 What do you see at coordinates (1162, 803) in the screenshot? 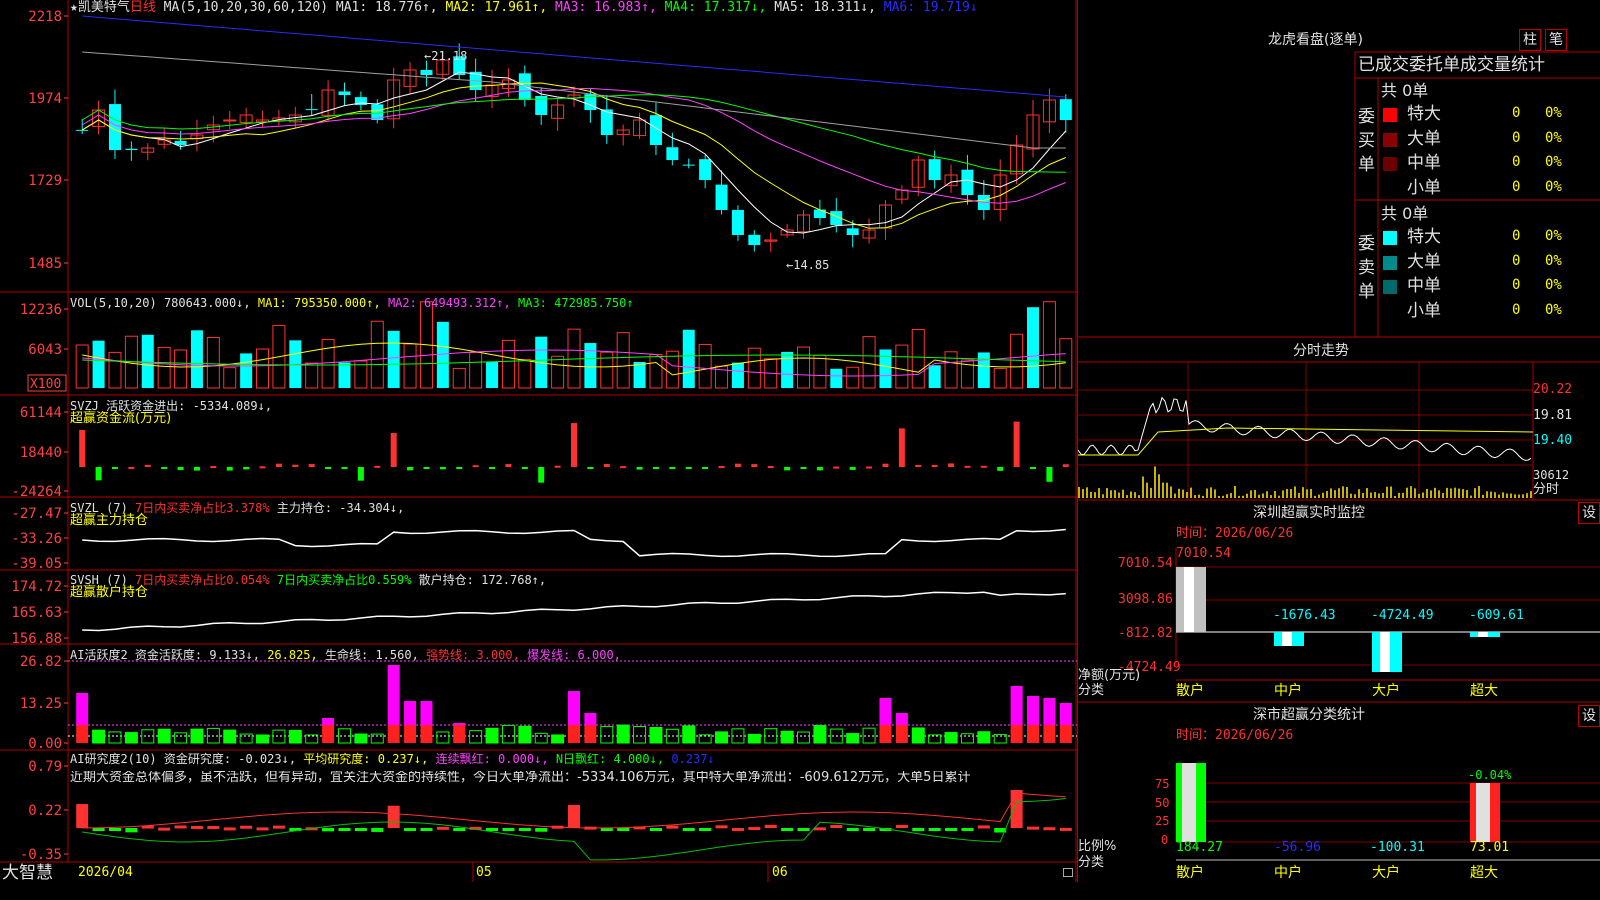
I see `cls-y1: 50` at bounding box center [1162, 803].